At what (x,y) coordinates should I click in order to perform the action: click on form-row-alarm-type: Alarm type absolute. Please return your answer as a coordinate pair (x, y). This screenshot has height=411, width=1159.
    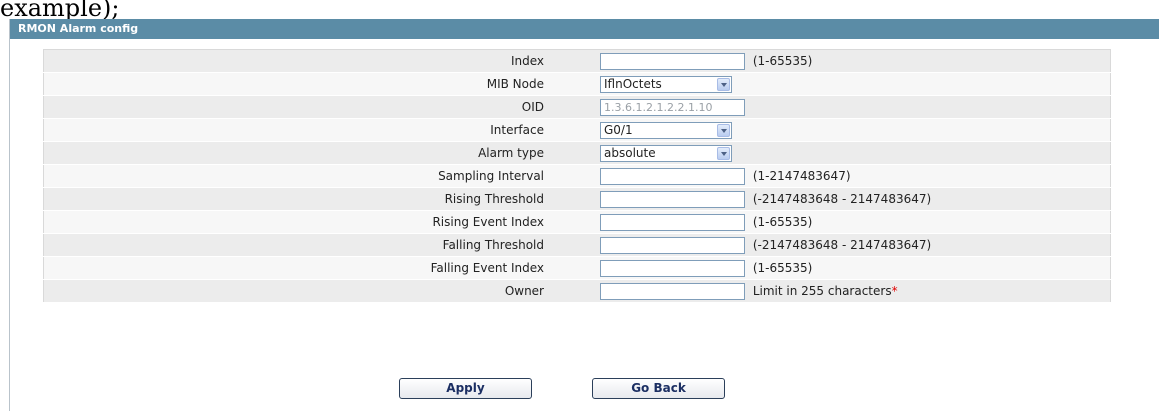
    Looking at the image, I should click on (577, 153).